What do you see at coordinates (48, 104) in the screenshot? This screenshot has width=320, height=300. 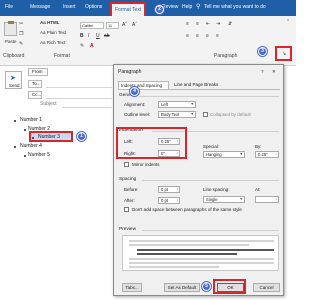 I see `subject-label: Subject` at bounding box center [48, 104].